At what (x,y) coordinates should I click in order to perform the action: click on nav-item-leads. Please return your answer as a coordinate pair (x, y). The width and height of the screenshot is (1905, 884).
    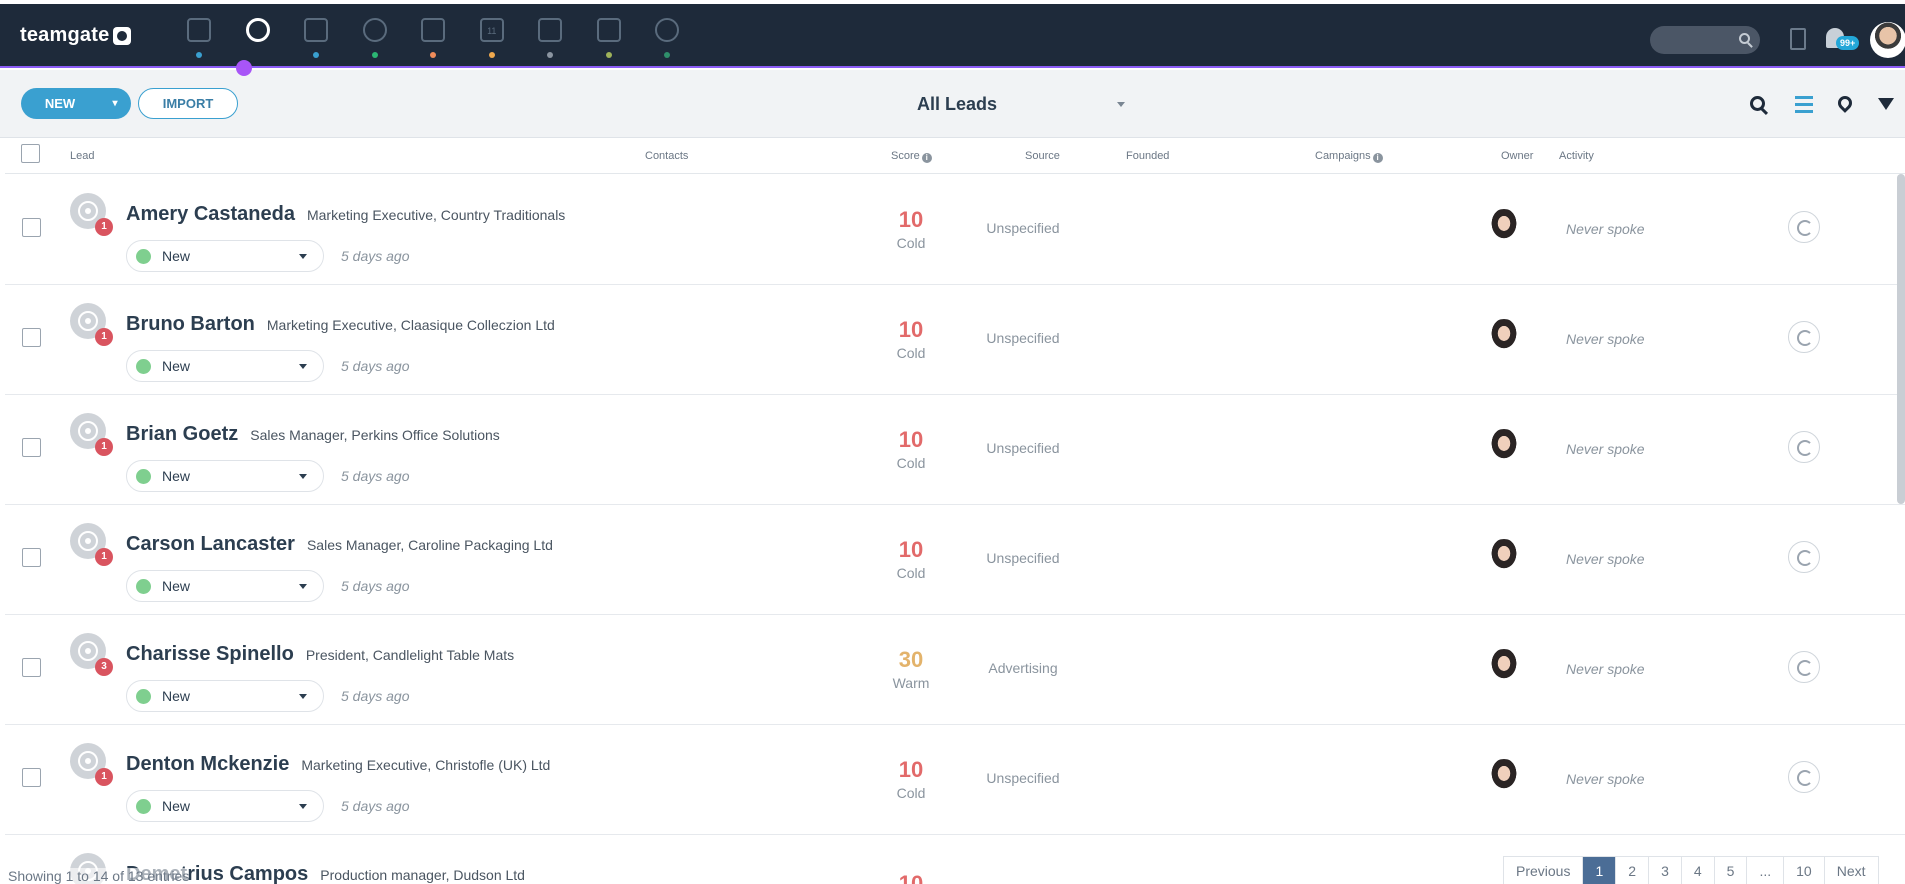
    Looking at the image, I should click on (258, 36).